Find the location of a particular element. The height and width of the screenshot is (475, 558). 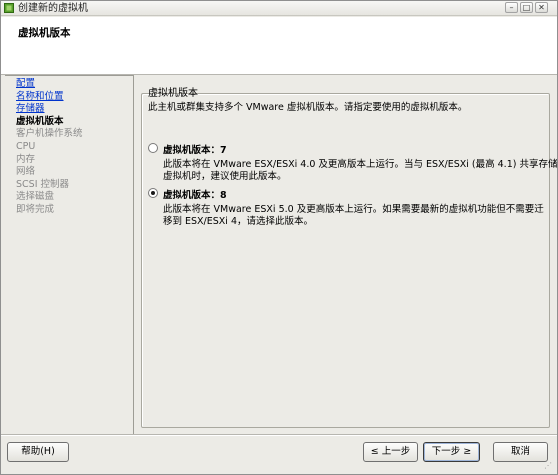

close-button: ✕ is located at coordinates (541, 7).